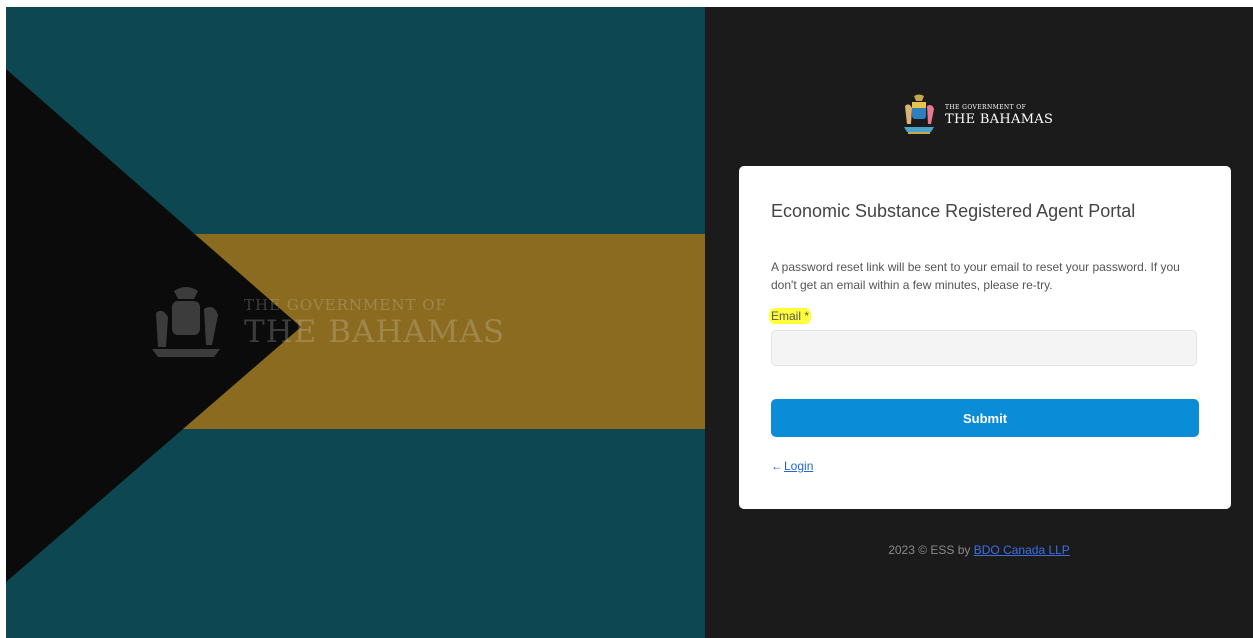 This screenshot has width=1253, height=638. What do you see at coordinates (375, 332) in the screenshot?
I see `watermark-line2: THE BAHAMAS` at bounding box center [375, 332].